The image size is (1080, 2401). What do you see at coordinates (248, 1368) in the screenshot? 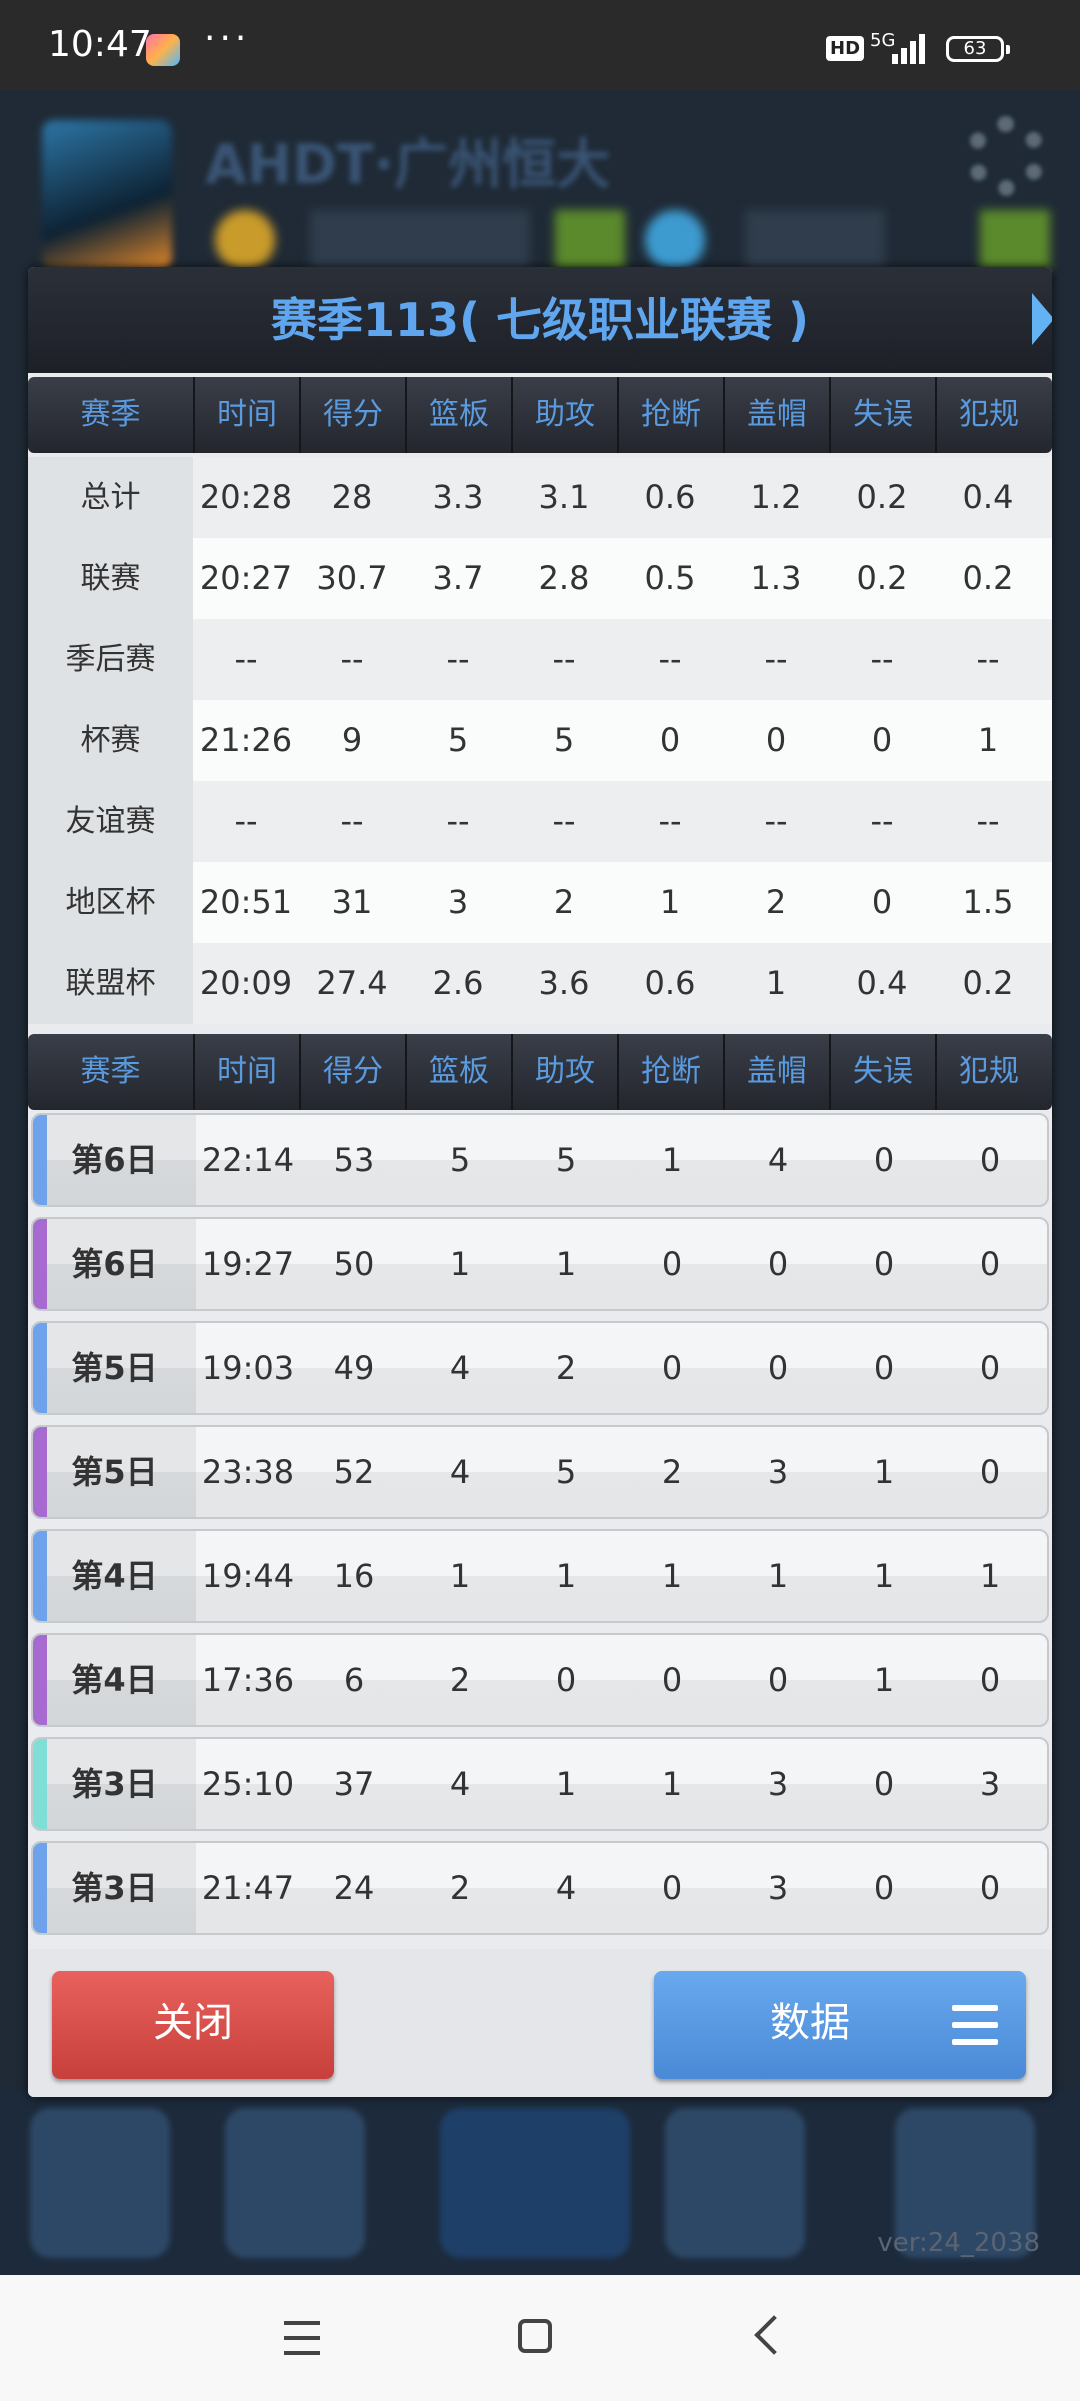
I see `game-cell: 19:03` at bounding box center [248, 1368].